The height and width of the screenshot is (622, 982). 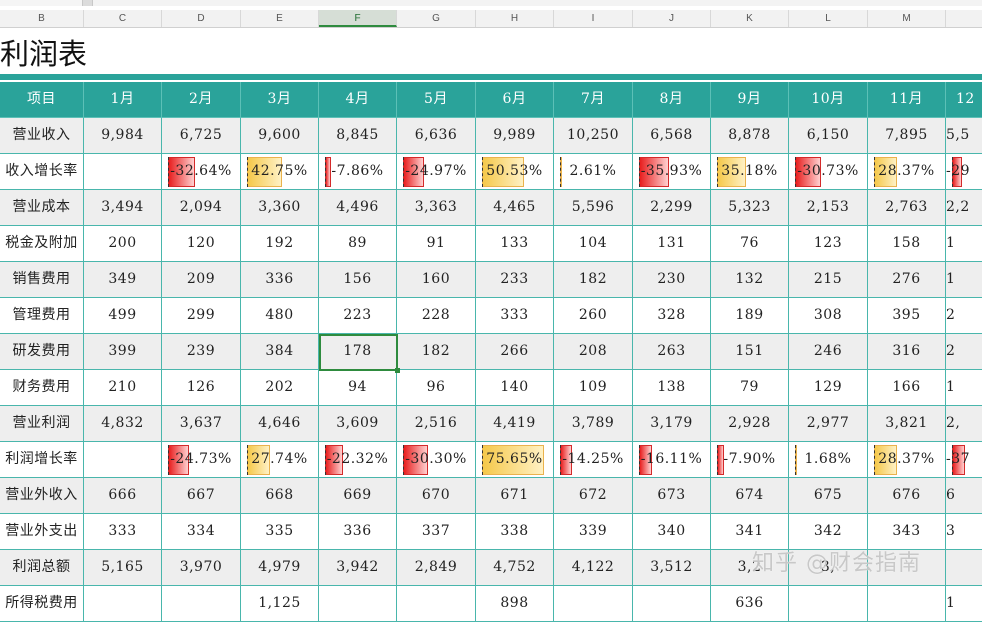 I want to click on data-cell: 337, so click(x=436, y=532).